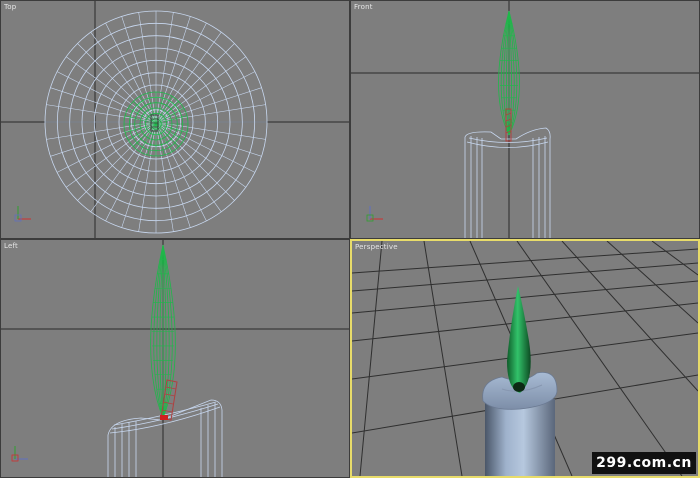 This screenshot has width=700, height=478. What do you see at coordinates (519, 339) in the screenshot?
I see `flame-shaded` at bounding box center [519, 339].